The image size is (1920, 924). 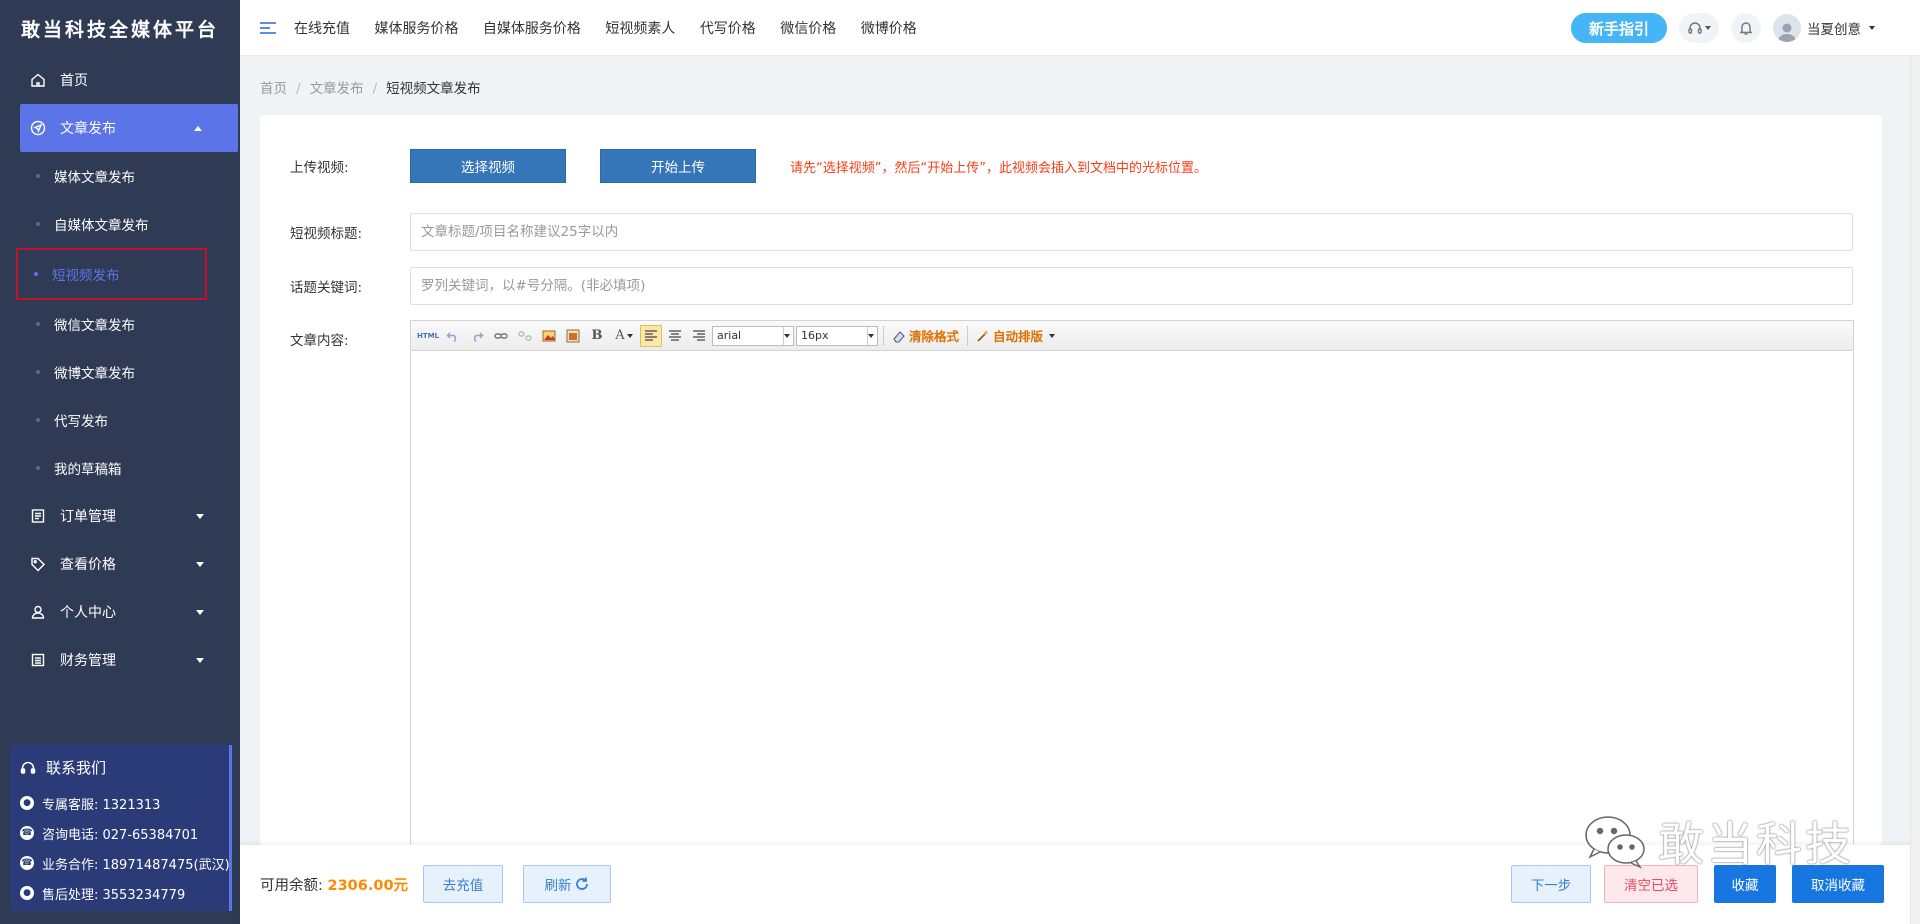 I want to click on contact-row-text: 咨询电话: 027-65384701, so click(x=120, y=835).